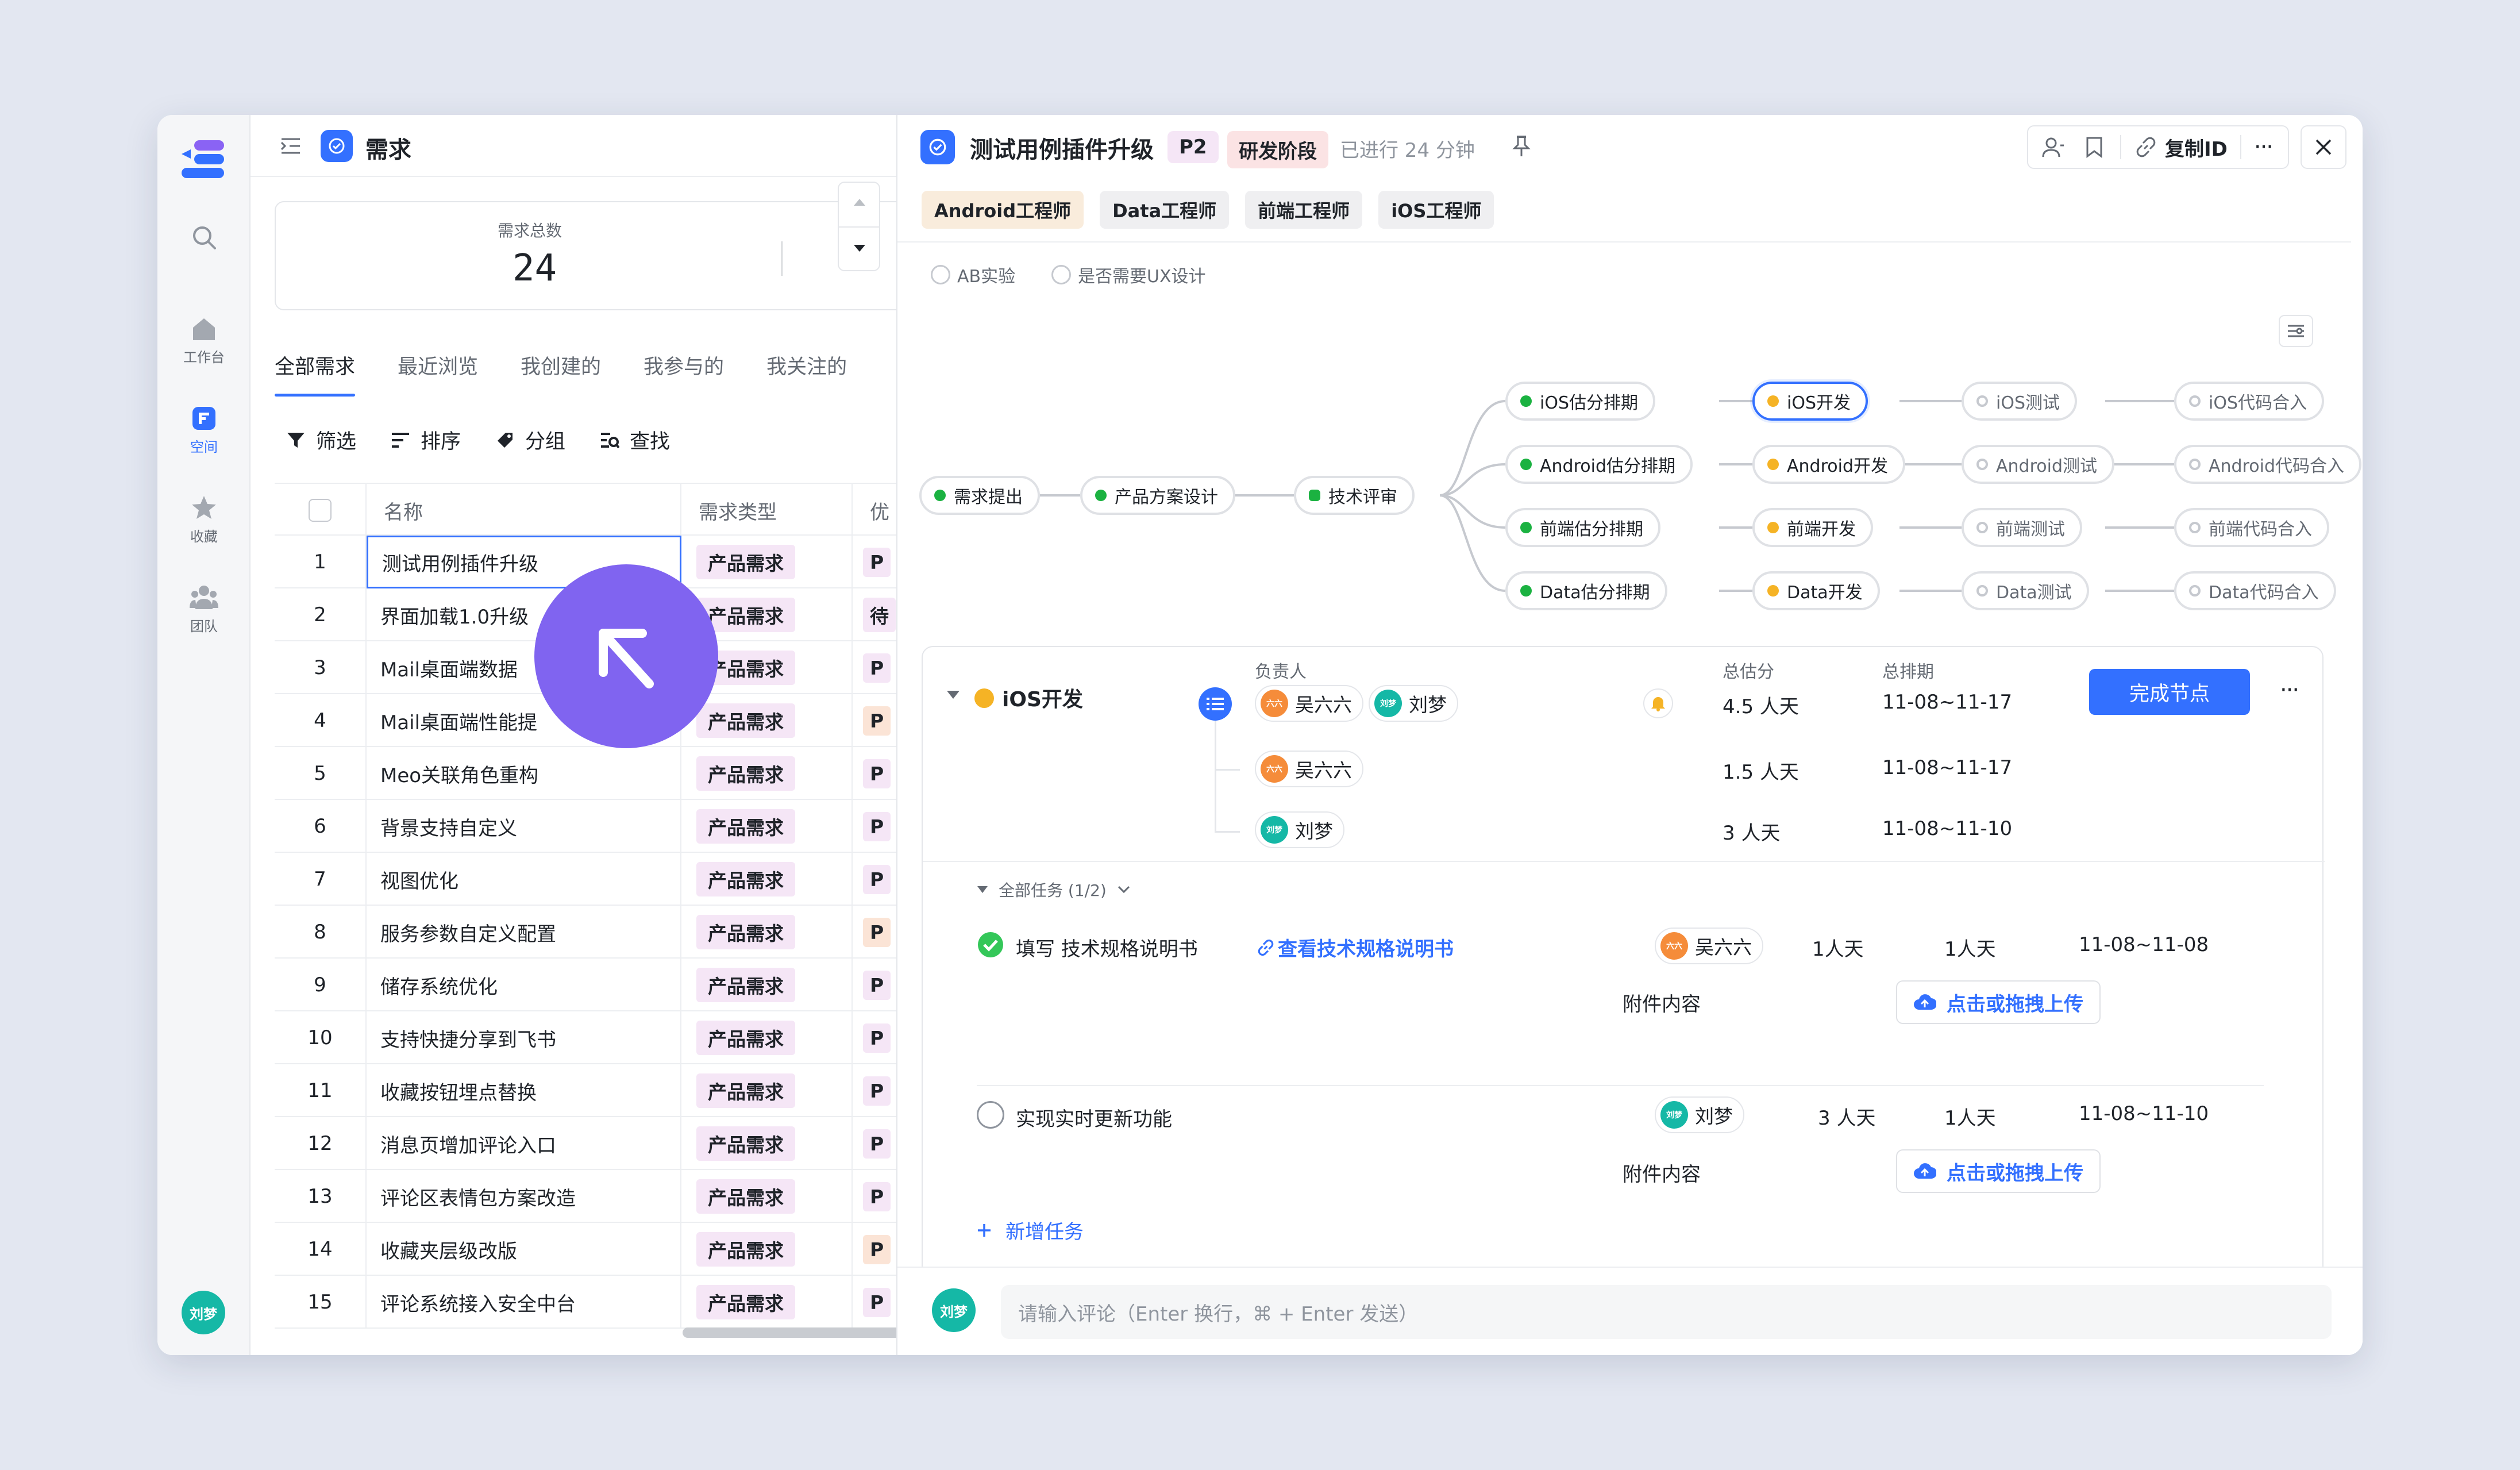 The image size is (2520, 1470). What do you see at coordinates (2255, 590) in the screenshot?
I see `flow-node-data-merge: Data代码合入` at bounding box center [2255, 590].